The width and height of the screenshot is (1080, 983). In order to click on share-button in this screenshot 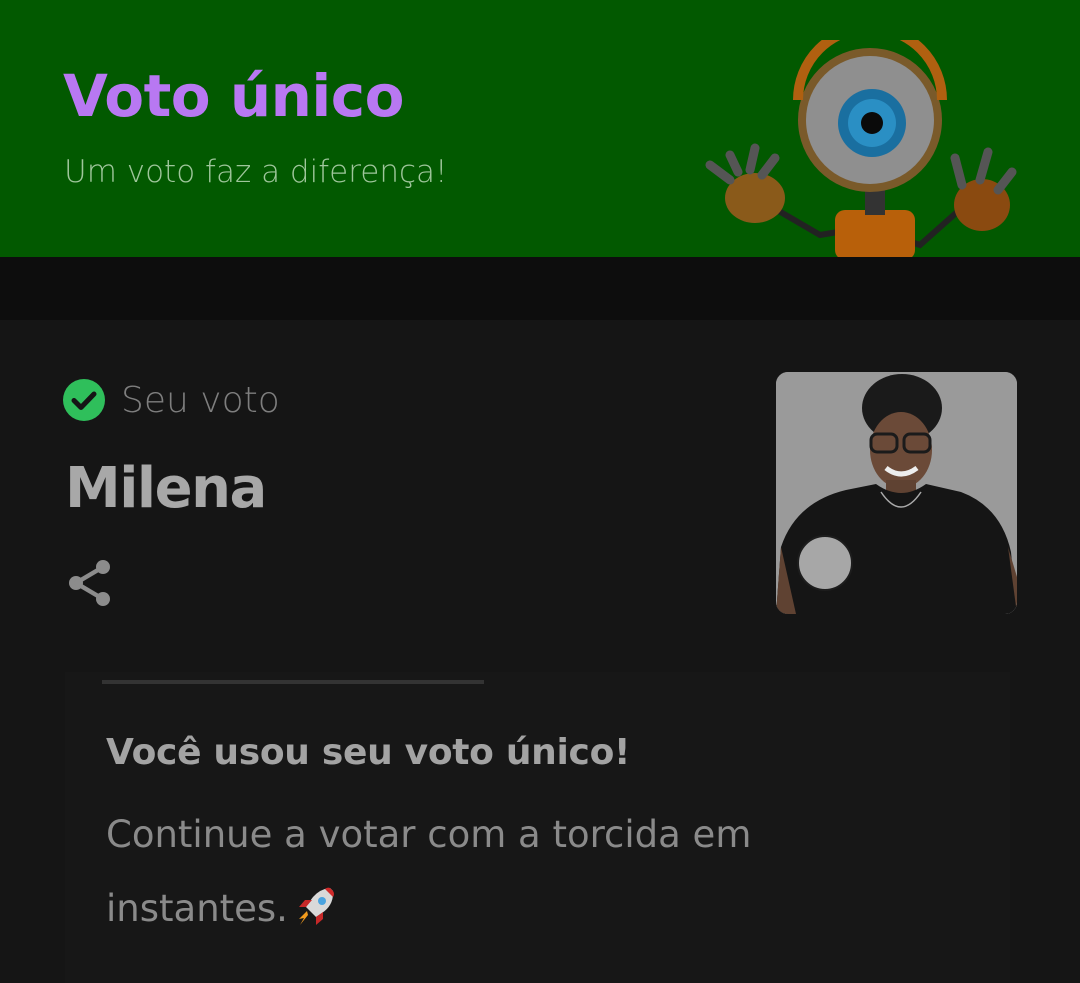, I will do `click(90, 583)`.